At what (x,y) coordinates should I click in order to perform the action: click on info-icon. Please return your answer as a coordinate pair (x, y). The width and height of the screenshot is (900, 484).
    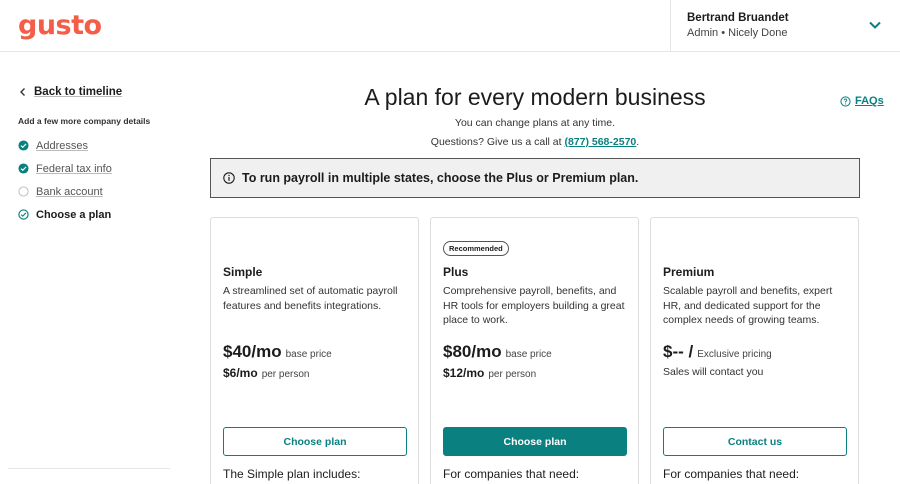
    Looking at the image, I should click on (229, 178).